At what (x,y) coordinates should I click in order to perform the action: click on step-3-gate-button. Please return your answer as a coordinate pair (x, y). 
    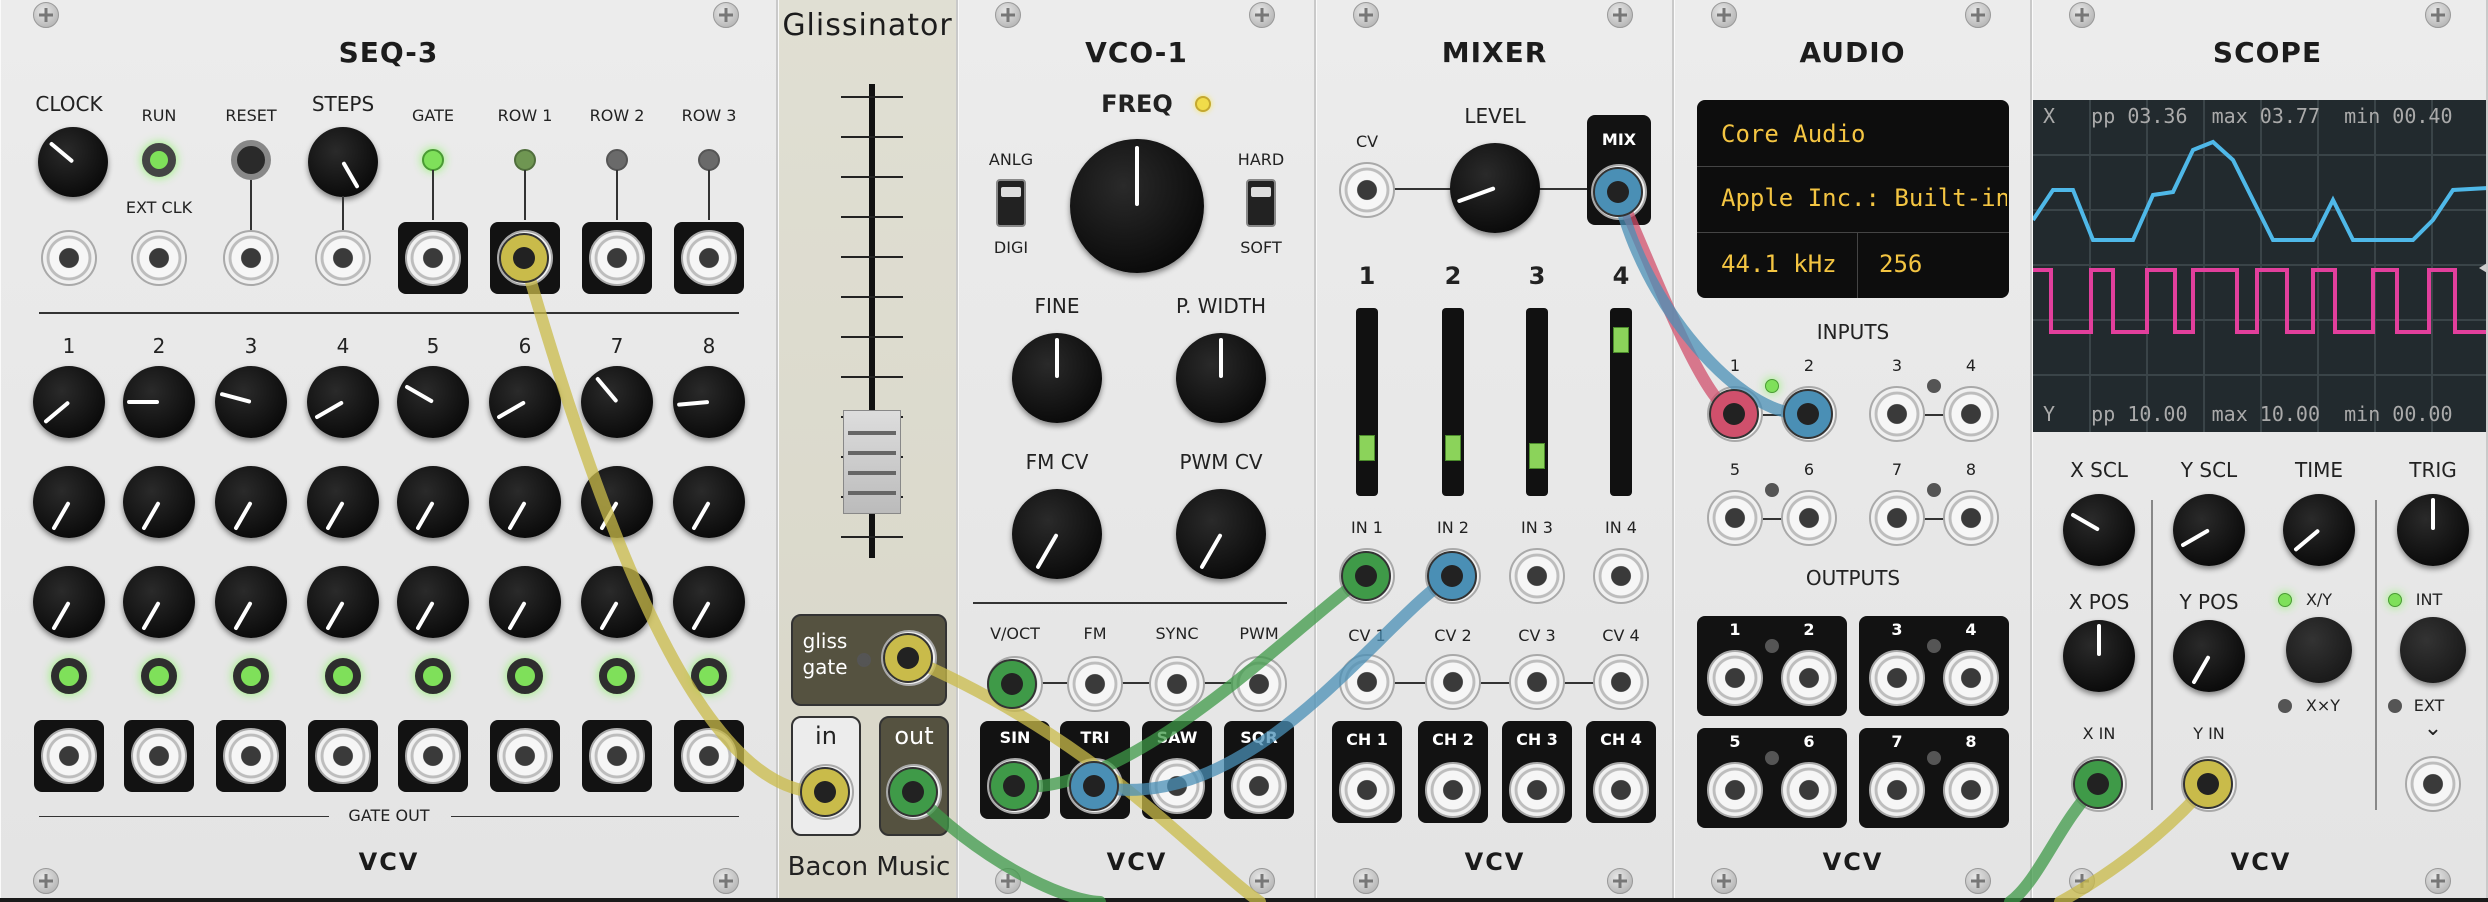
    Looking at the image, I should click on (251, 676).